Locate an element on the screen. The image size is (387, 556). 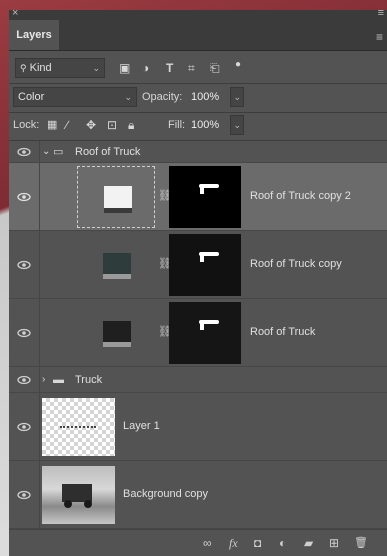
kind-label: Kind is located at coordinates (40, 68).